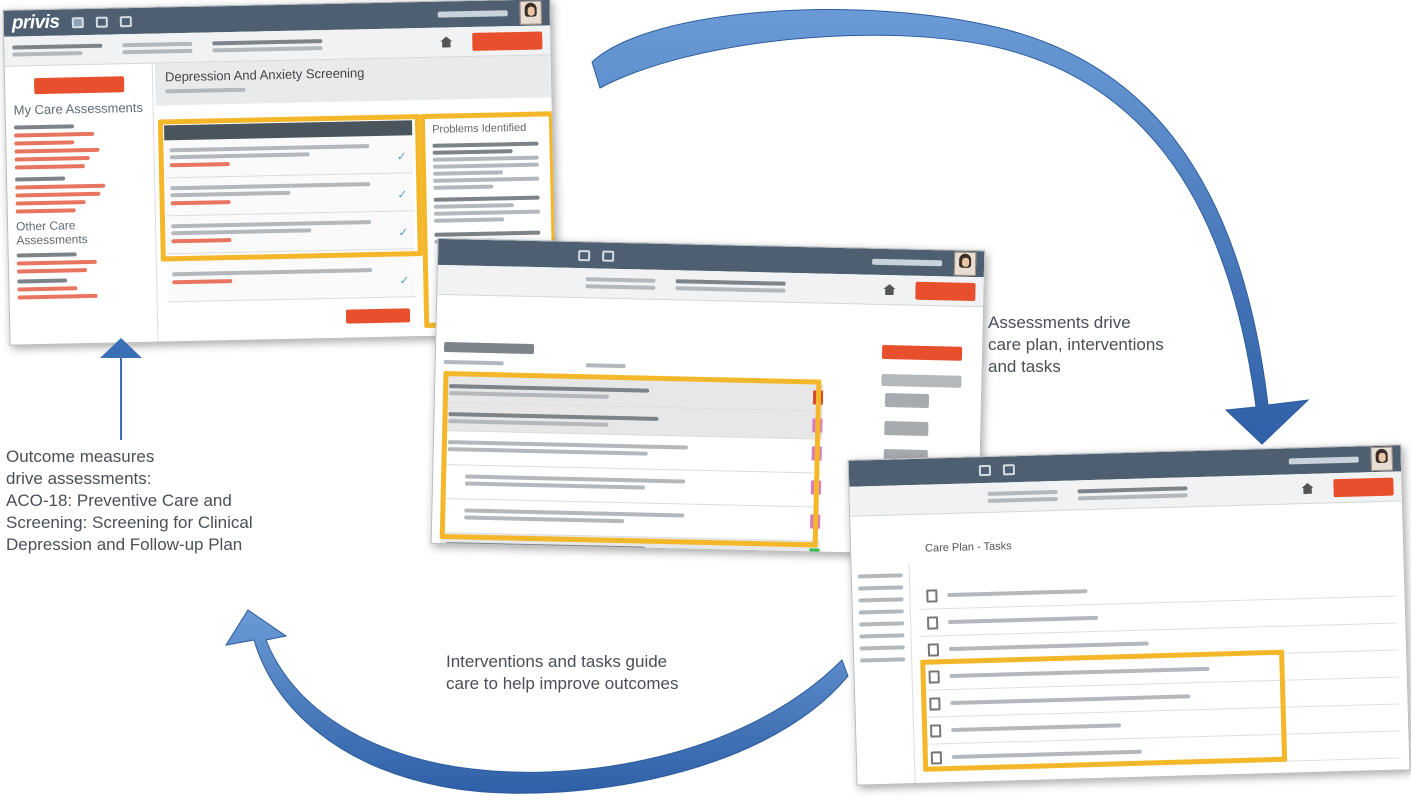 The image size is (1411, 810). I want to click on privis-logo: privis, so click(35, 22).